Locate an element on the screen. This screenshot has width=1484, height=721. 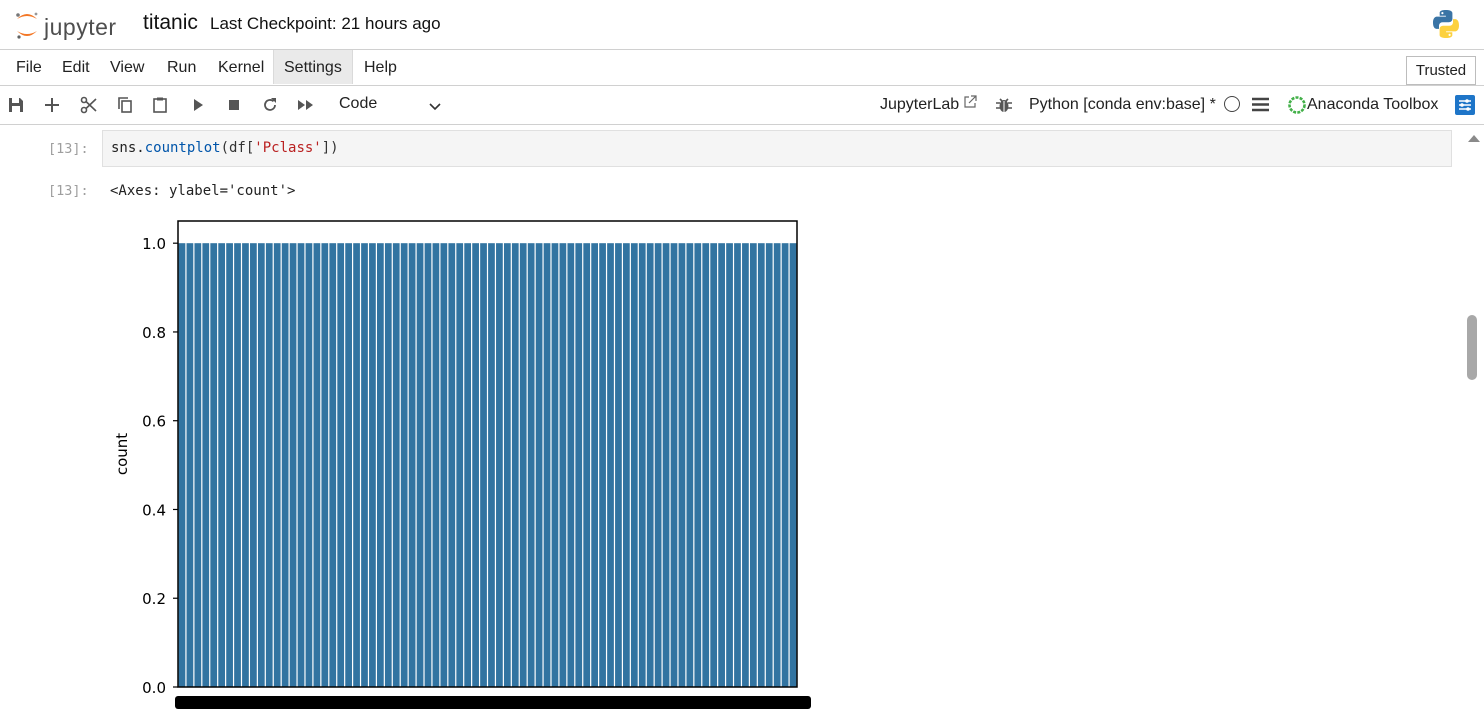
y-tick-label: 1.0 is located at coordinates (154, 244).